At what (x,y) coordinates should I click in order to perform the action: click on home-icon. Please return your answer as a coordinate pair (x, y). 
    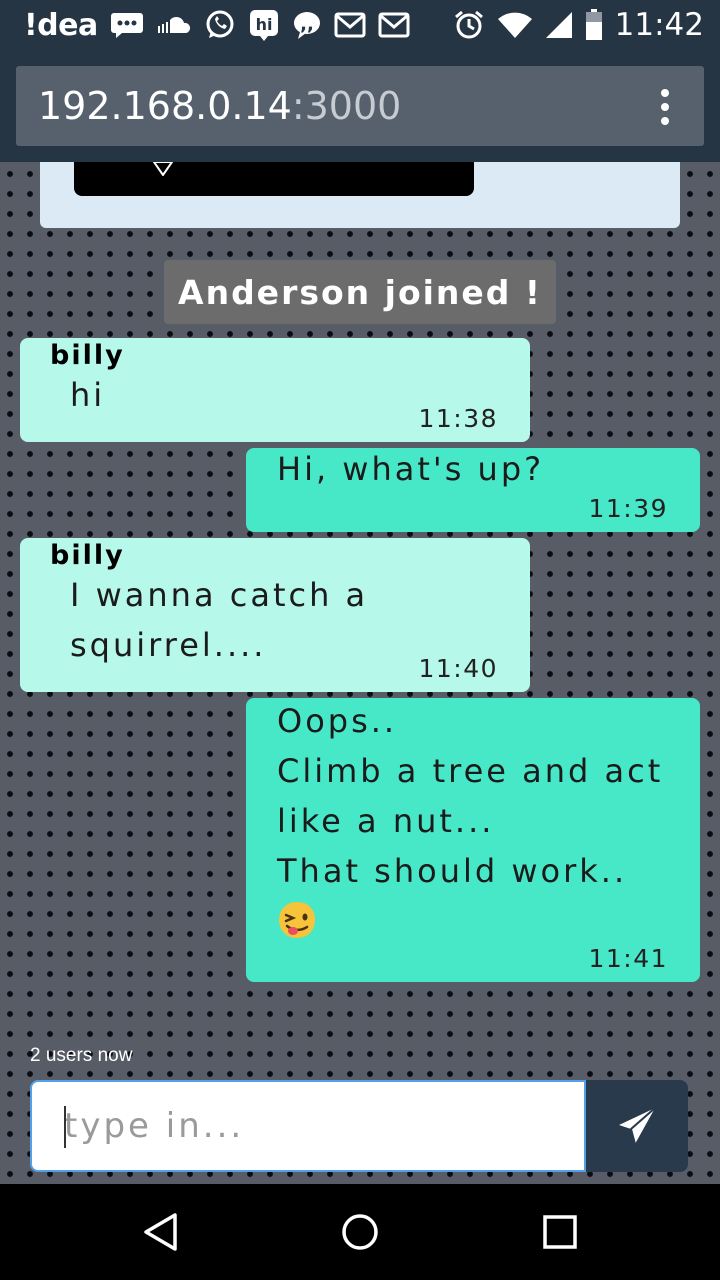
    Looking at the image, I should click on (360, 1232).